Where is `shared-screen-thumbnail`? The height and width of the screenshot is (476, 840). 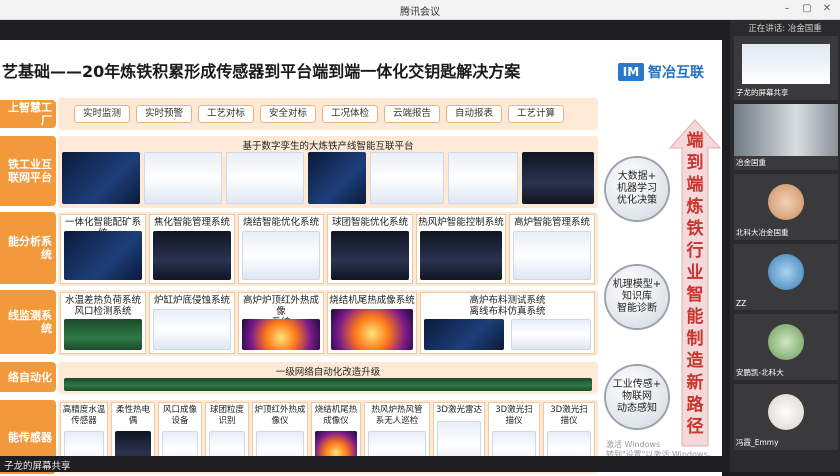
shared-screen-thumbnail is located at coordinates (786, 64).